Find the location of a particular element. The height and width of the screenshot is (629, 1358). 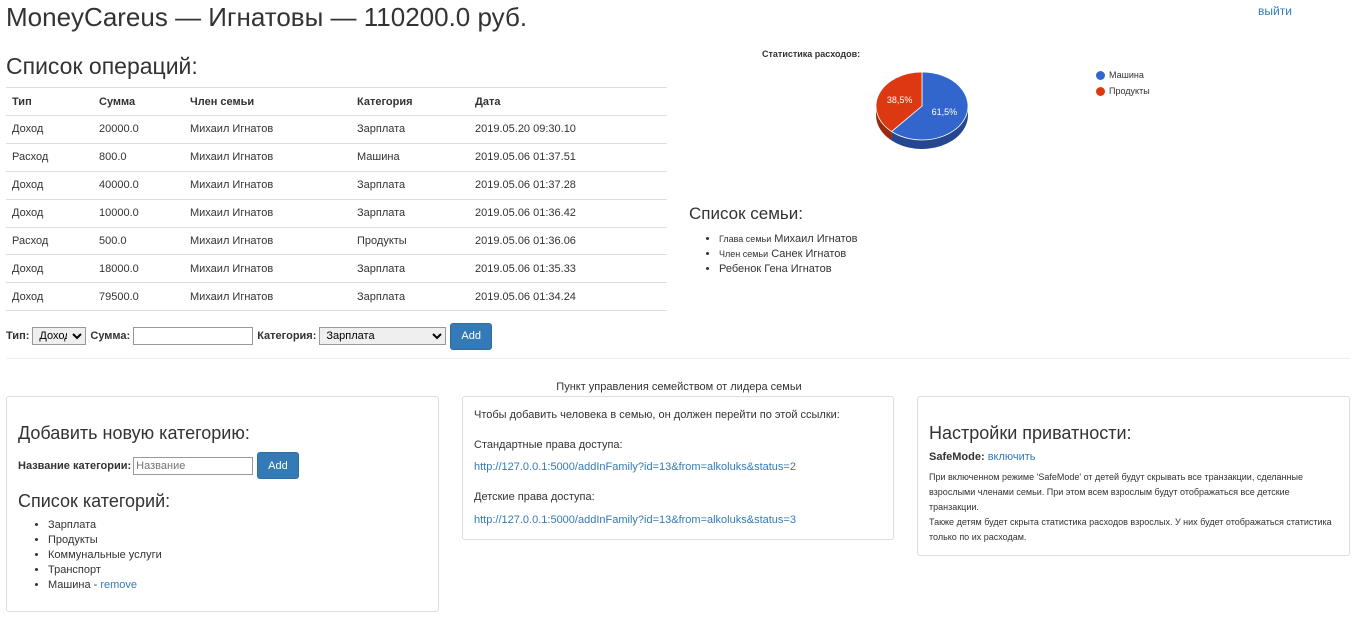

cell-date: 2019.05.06 01:36.42 is located at coordinates (568, 213).